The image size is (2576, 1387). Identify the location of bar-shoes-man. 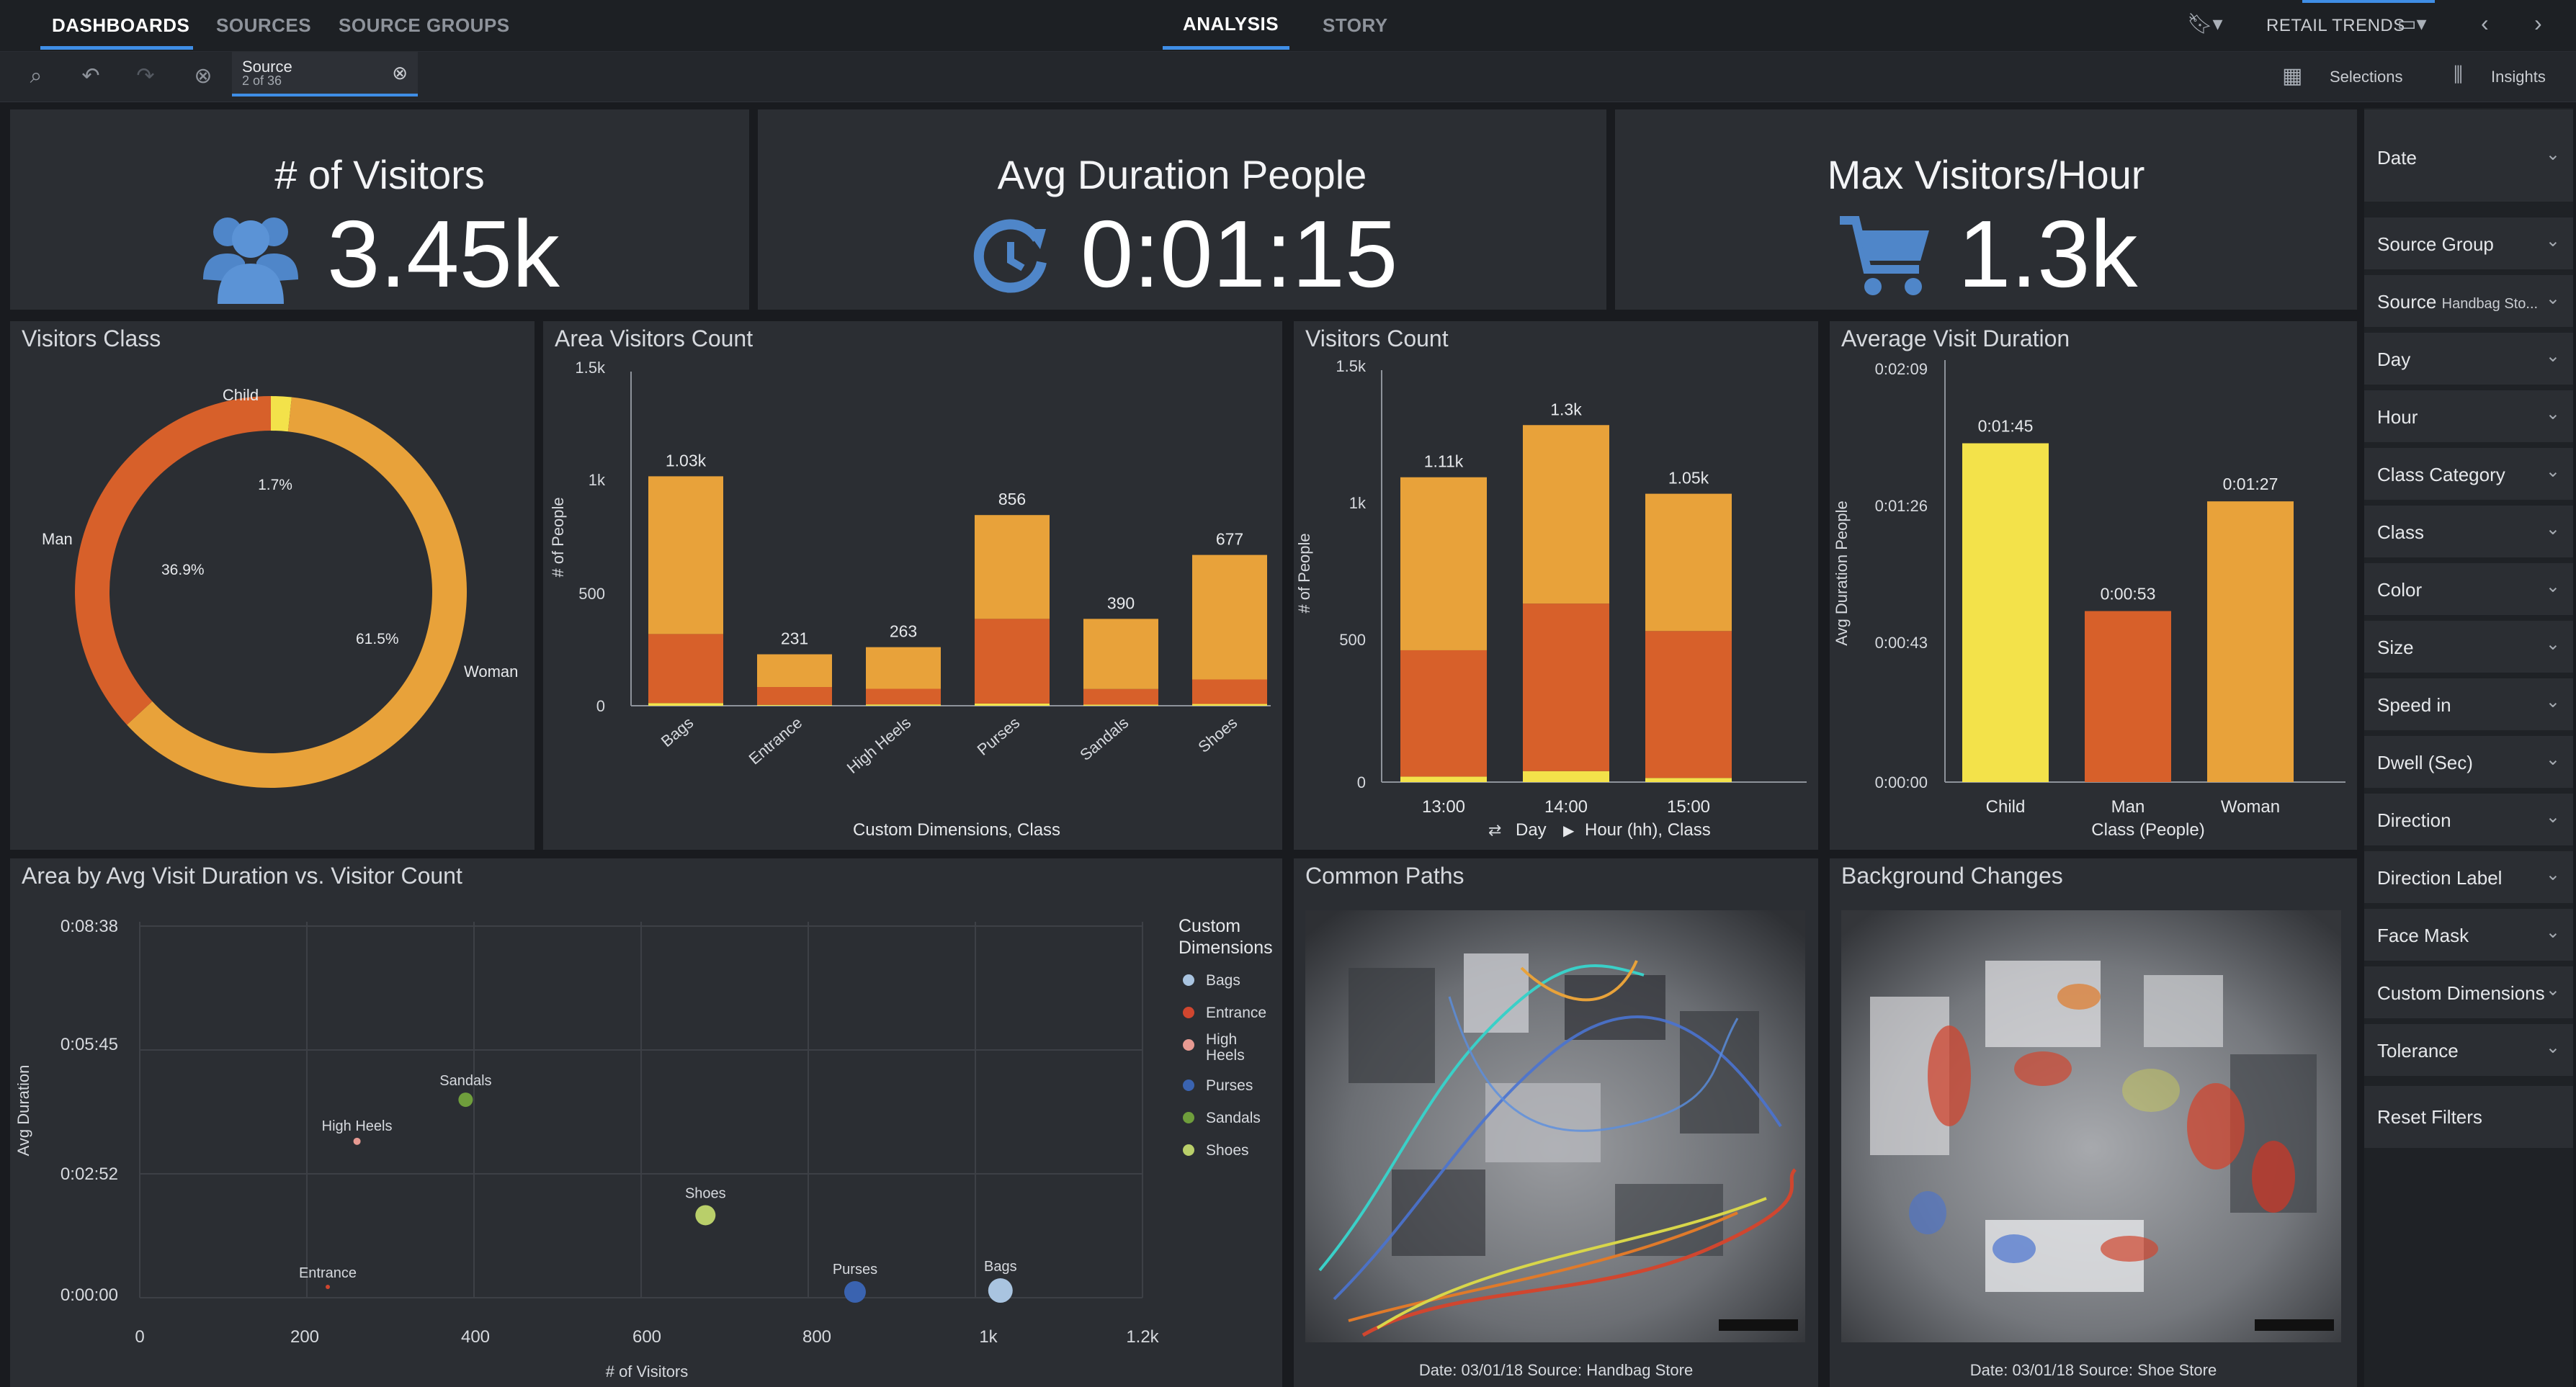
(1229, 691).